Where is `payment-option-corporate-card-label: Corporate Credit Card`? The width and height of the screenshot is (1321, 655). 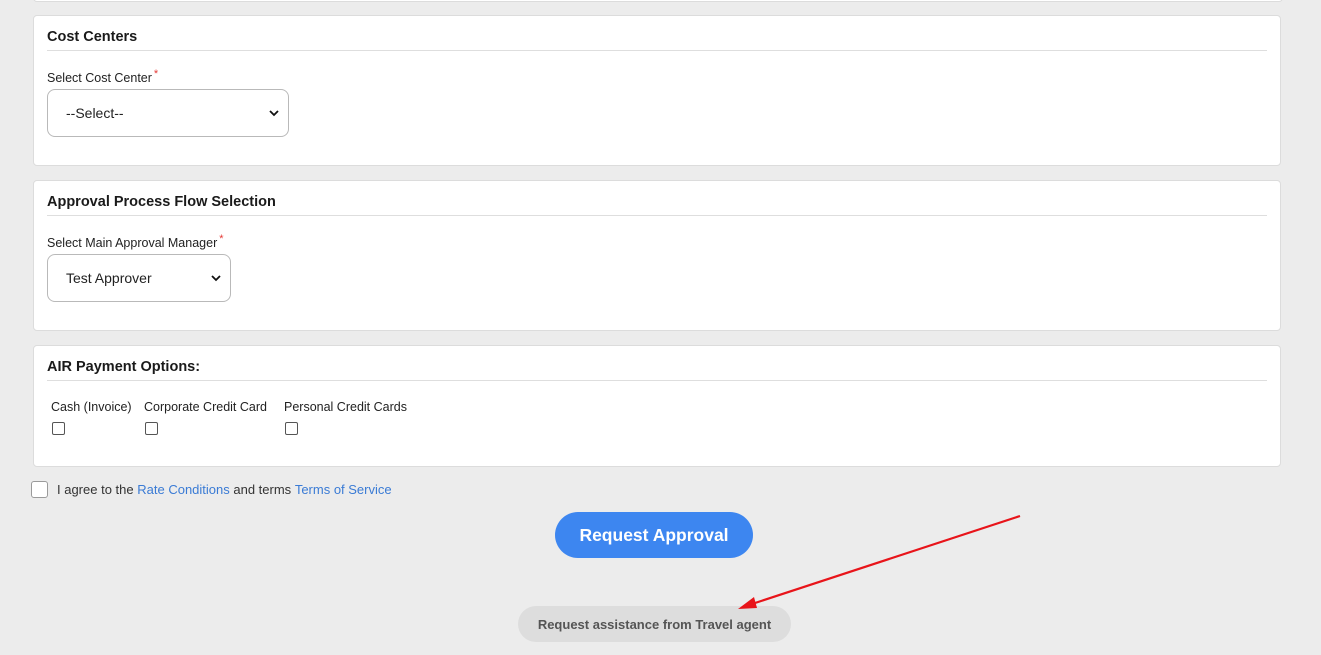
payment-option-corporate-card-label: Corporate Credit Card is located at coordinates (205, 407).